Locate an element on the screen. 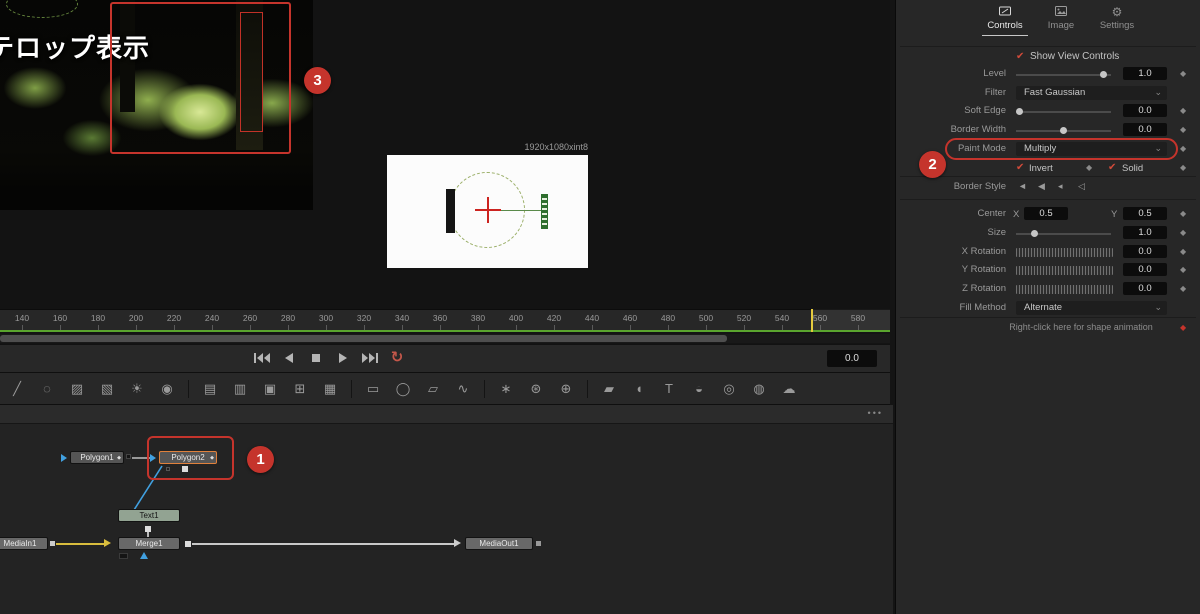 This screenshot has height=614, width=1200. node-editor-options-button: ••• is located at coordinates (875, 413).